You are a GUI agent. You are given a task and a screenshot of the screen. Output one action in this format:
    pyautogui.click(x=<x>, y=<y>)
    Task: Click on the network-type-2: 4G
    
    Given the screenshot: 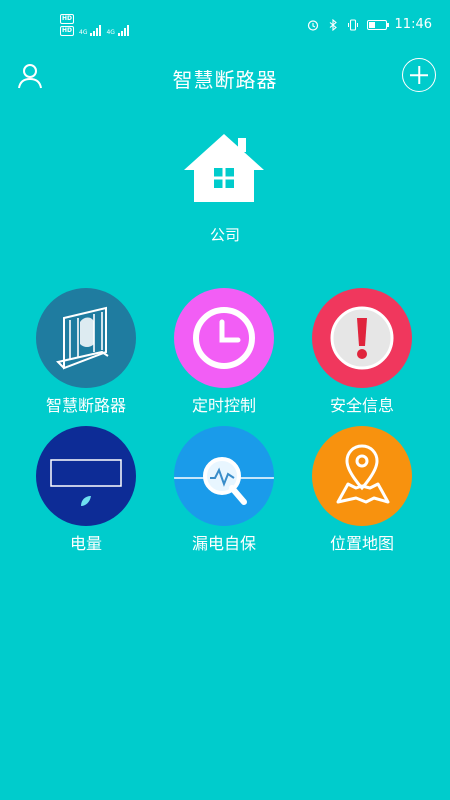 What is the action you would take?
    pyautogui.click(x=110, y=32)
    